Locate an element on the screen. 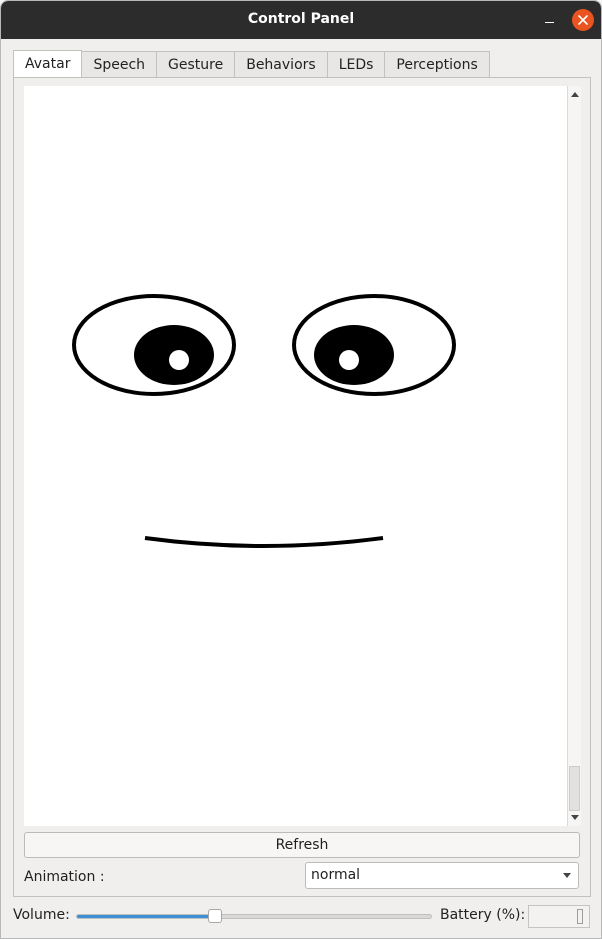 The image size is (602, 939). tab-leds: LEDs is located at coordinates (356, 64).